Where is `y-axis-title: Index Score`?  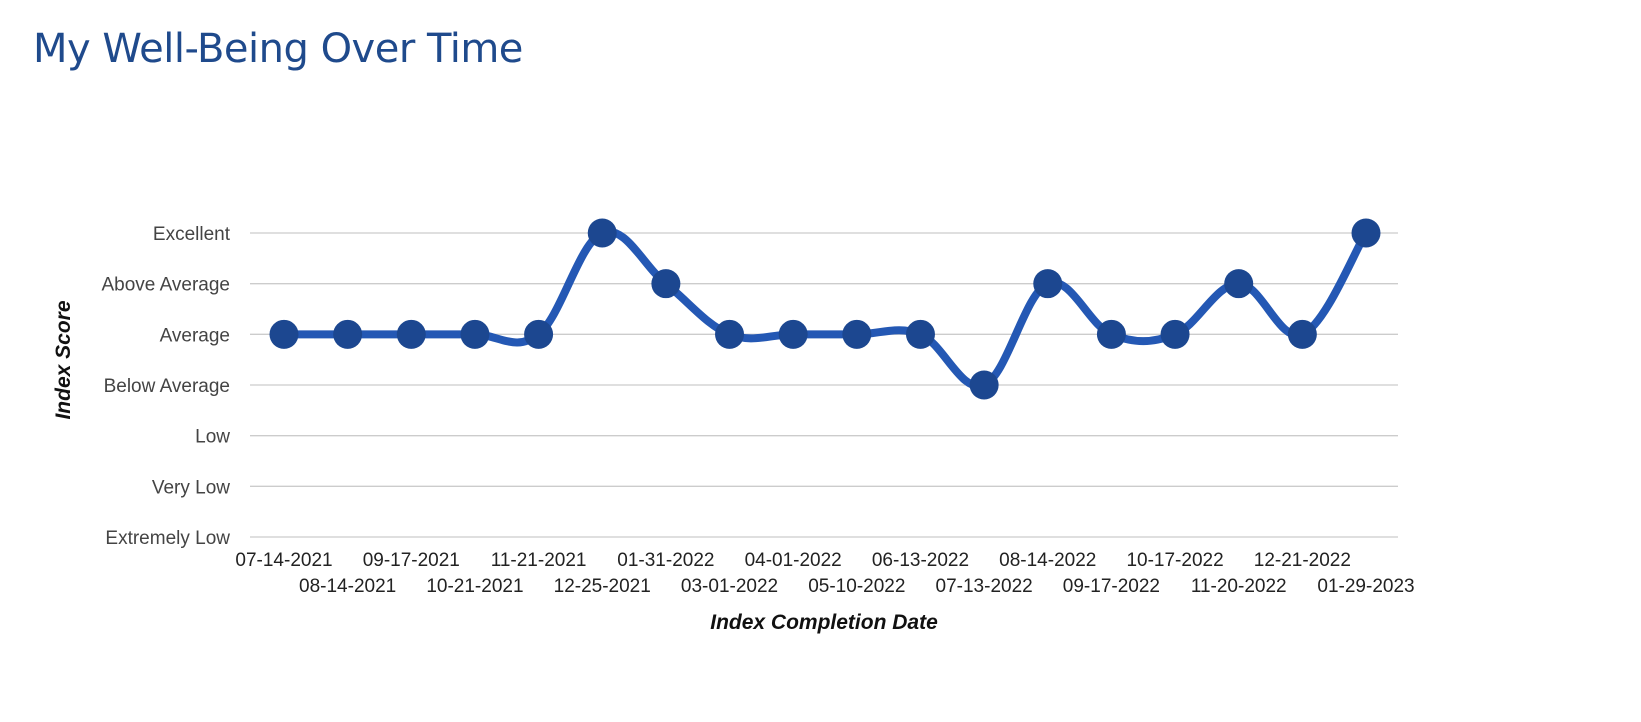
y-axis-title: Index Score is located at coordinates (63, 359).